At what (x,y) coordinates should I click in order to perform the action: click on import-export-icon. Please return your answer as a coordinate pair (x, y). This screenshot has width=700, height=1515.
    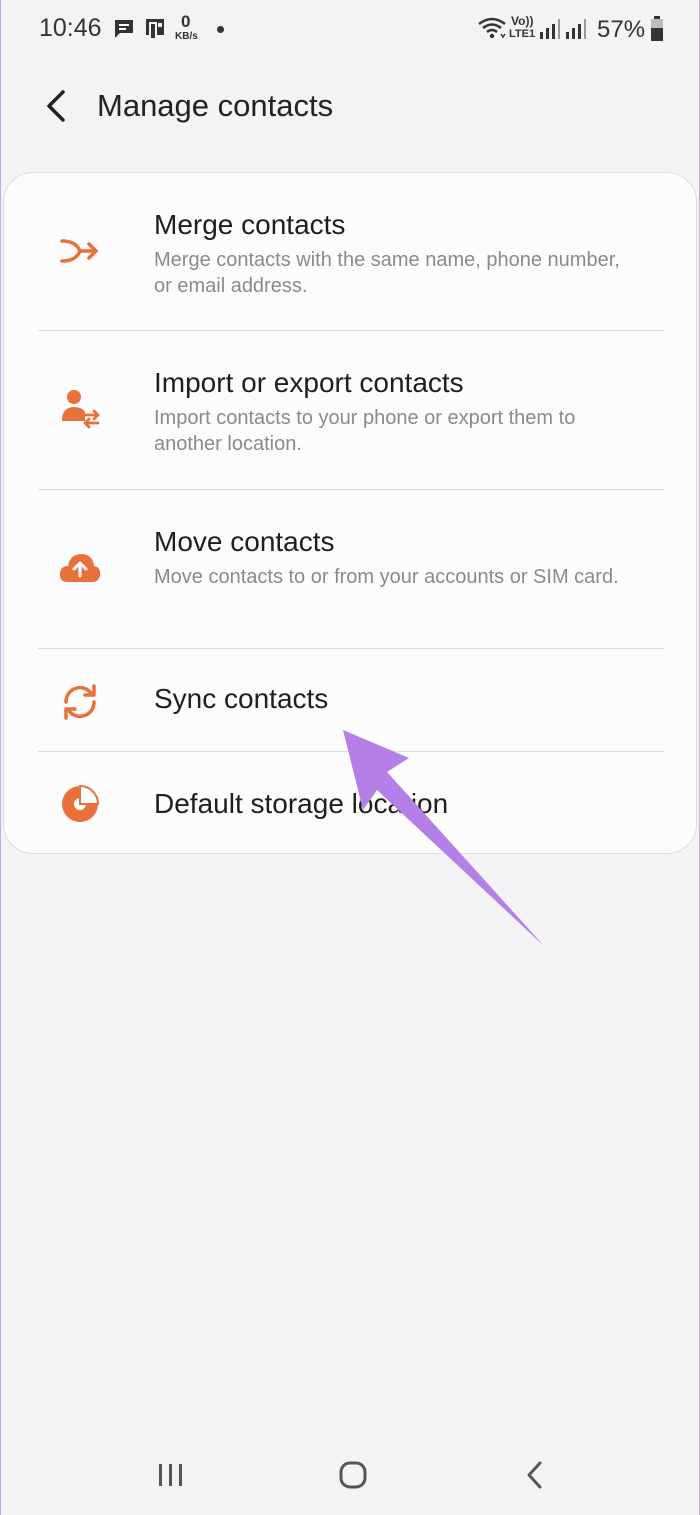
    Looking at the image, I should click on (81, 409).